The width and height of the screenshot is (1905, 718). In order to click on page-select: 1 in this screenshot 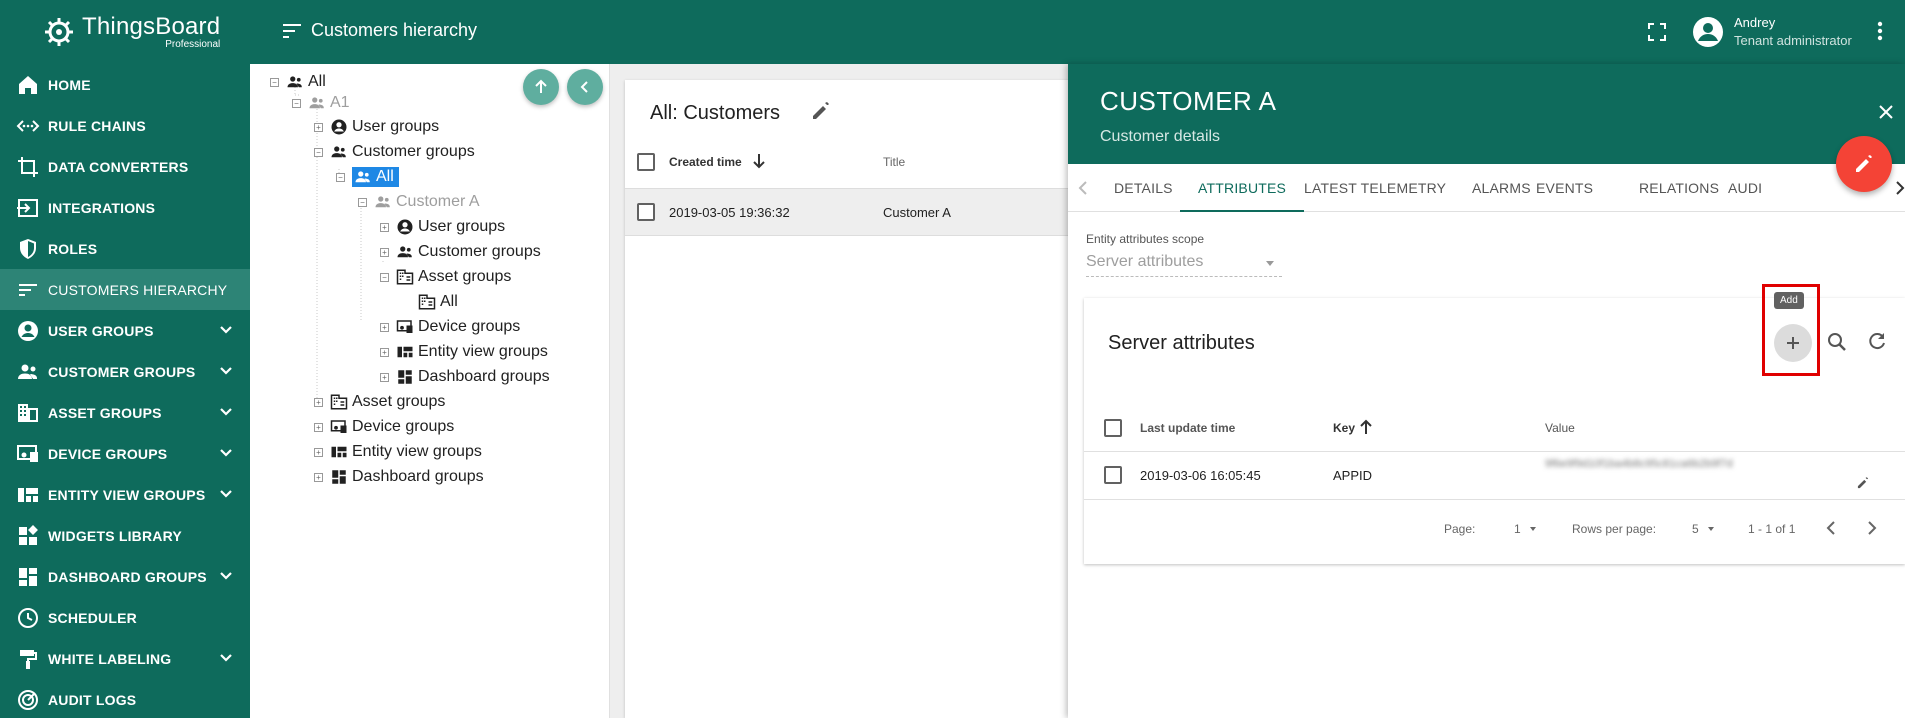, I will do `click(1517, 529)`.